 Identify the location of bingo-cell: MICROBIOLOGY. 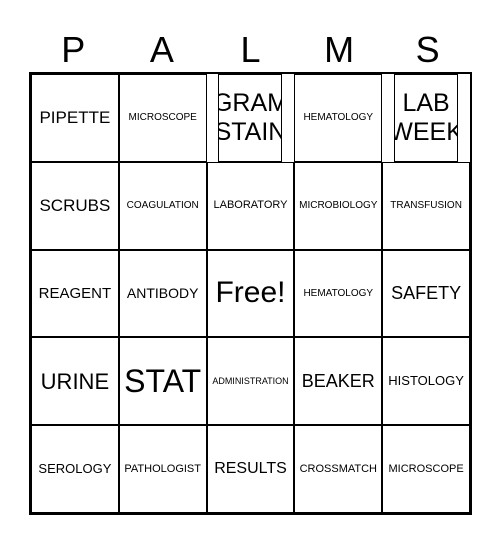
(338, 205).